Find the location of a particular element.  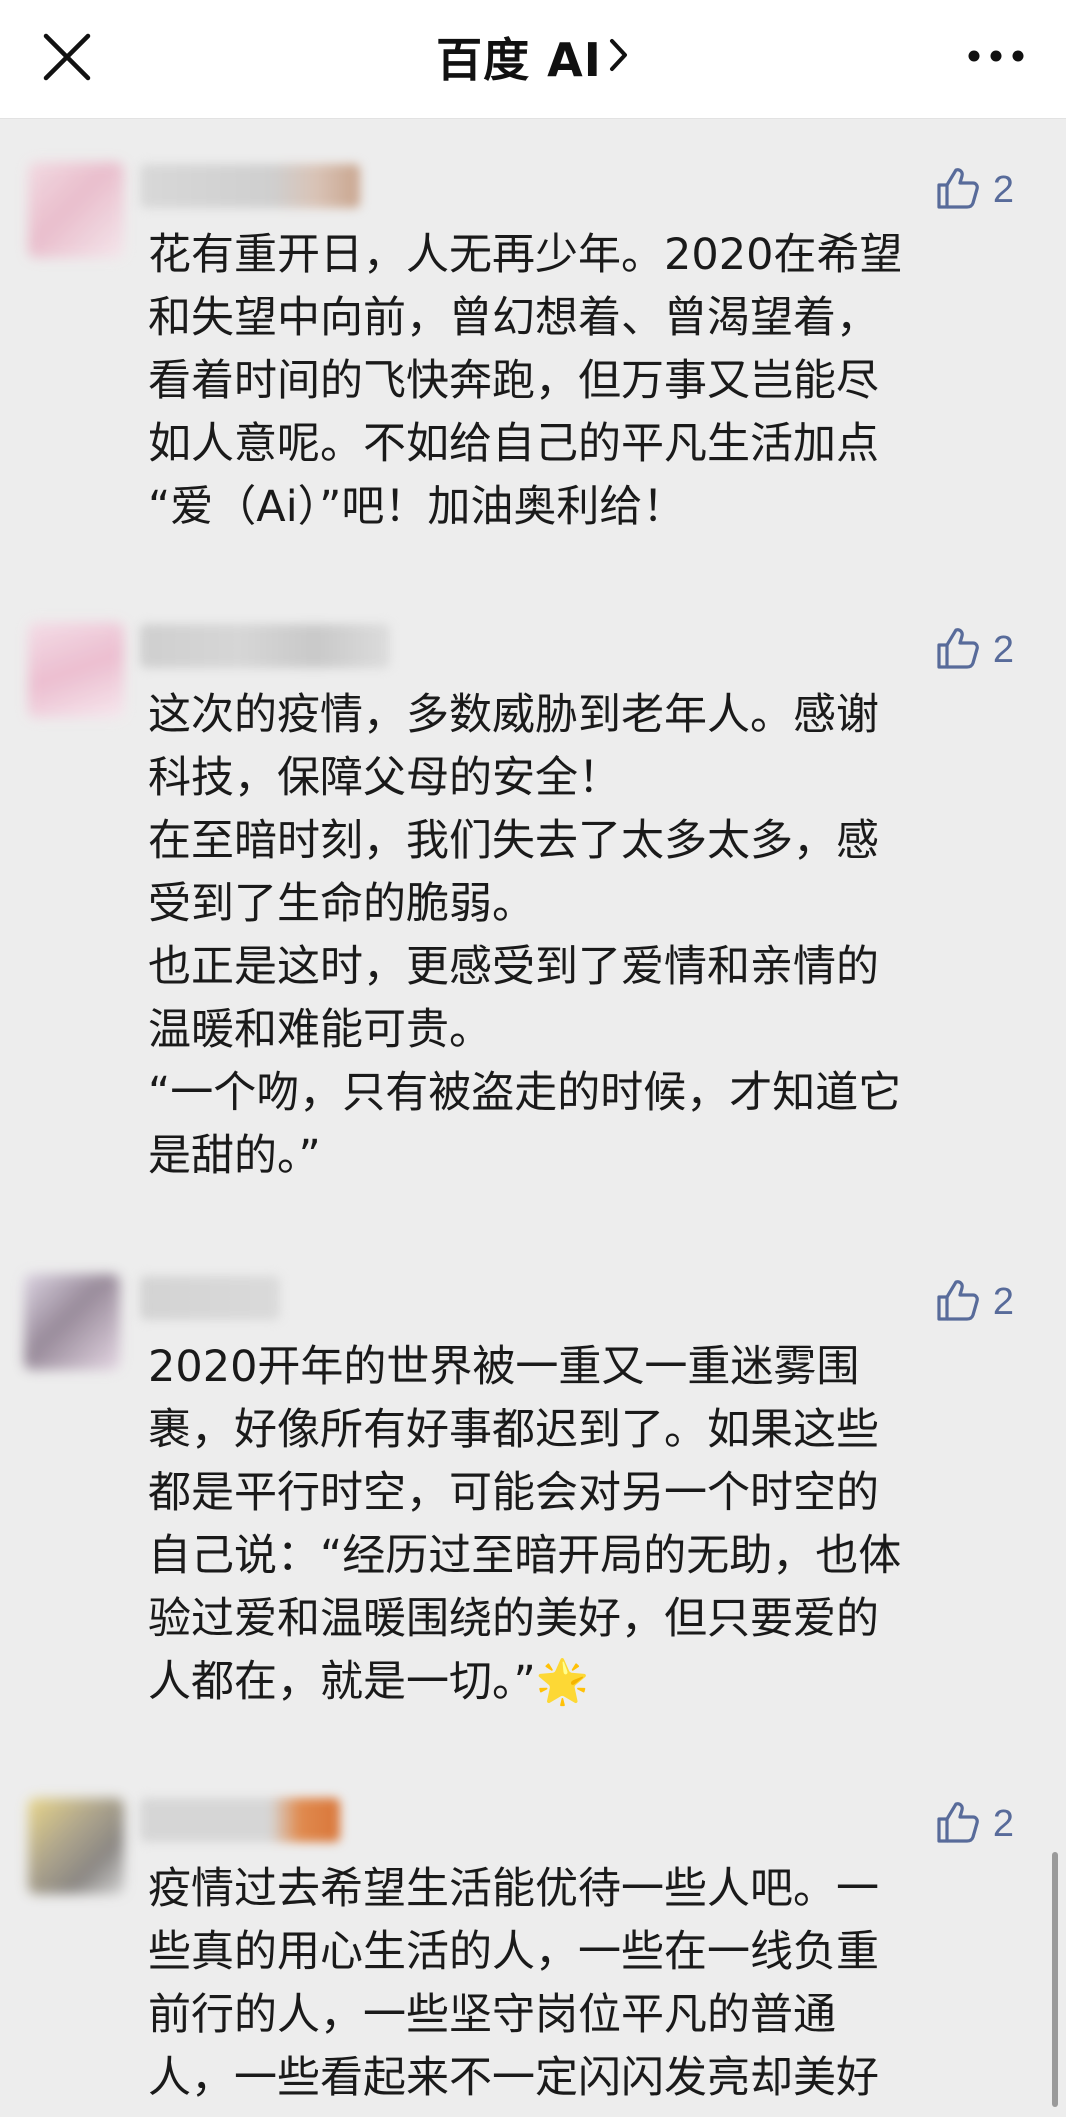

scrollbar is located at coordinates (1055, 1979).